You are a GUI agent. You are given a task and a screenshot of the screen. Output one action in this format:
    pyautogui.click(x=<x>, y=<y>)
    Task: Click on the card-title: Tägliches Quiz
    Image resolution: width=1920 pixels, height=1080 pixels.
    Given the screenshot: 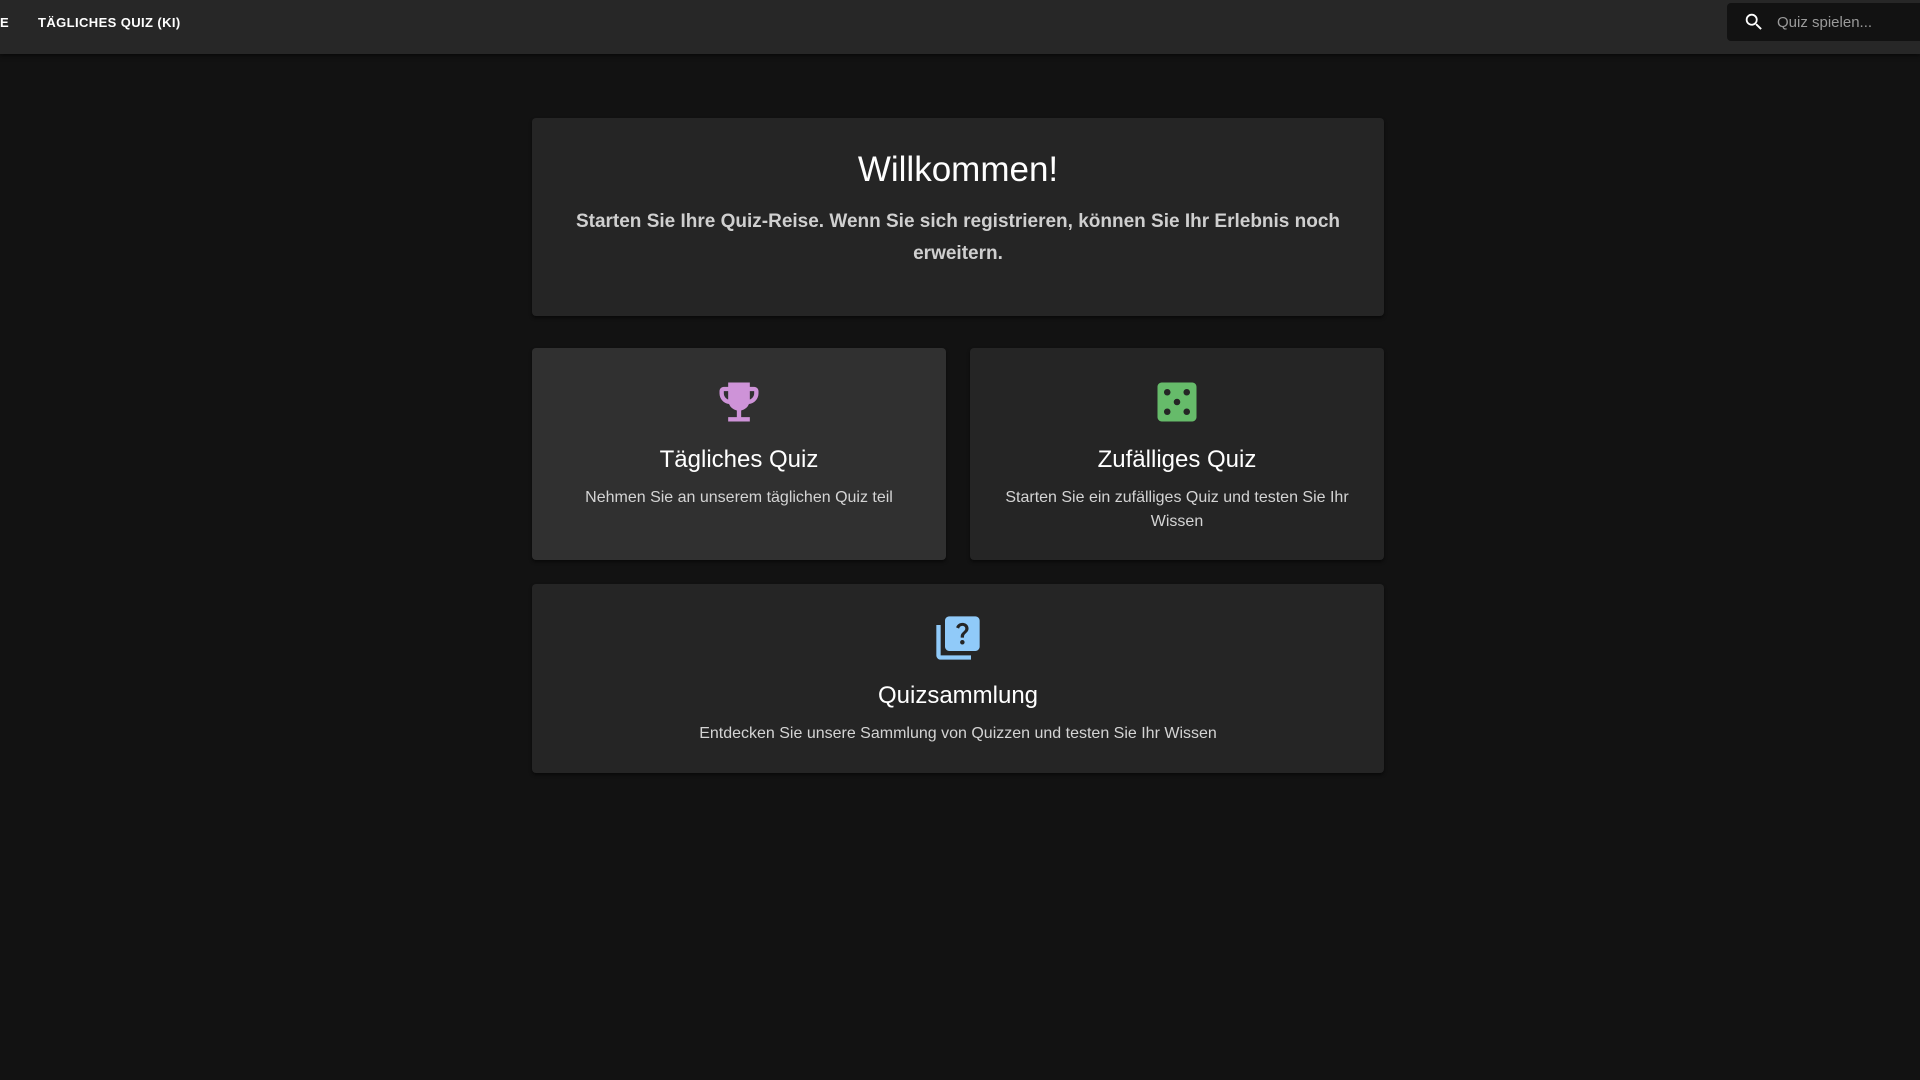 What is the action you would take?
    pyautogui.click(x=739, y=459)
    